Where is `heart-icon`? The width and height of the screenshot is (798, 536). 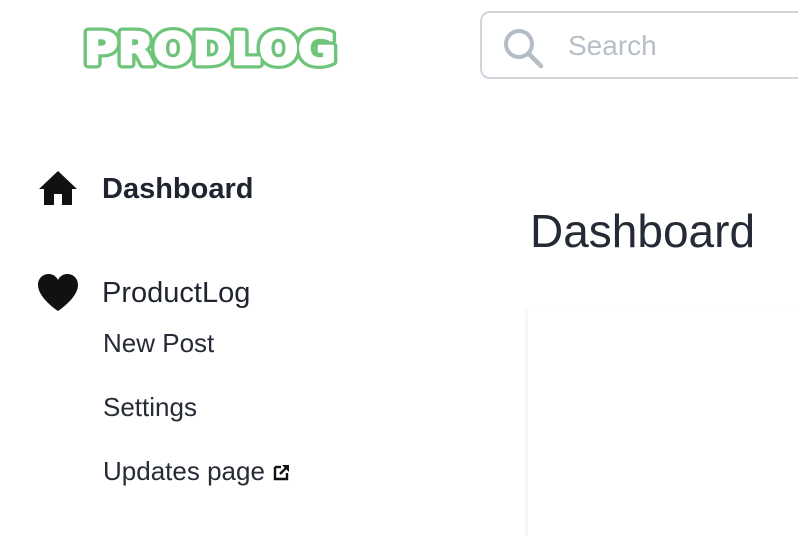
heart-icon is located at coordinates (58, 292).